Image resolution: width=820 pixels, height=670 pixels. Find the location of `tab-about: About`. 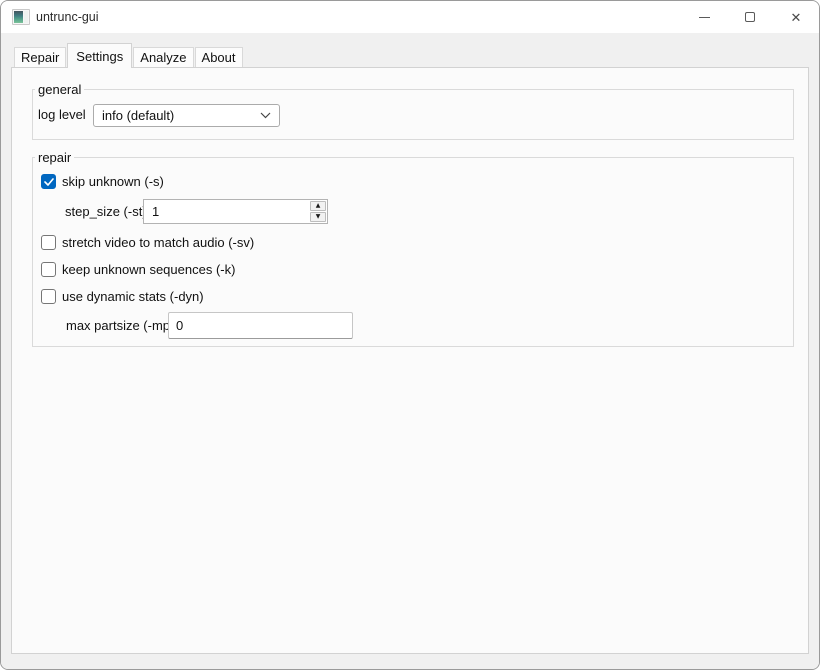

tab-about: About is located at coordinates (218, 57).